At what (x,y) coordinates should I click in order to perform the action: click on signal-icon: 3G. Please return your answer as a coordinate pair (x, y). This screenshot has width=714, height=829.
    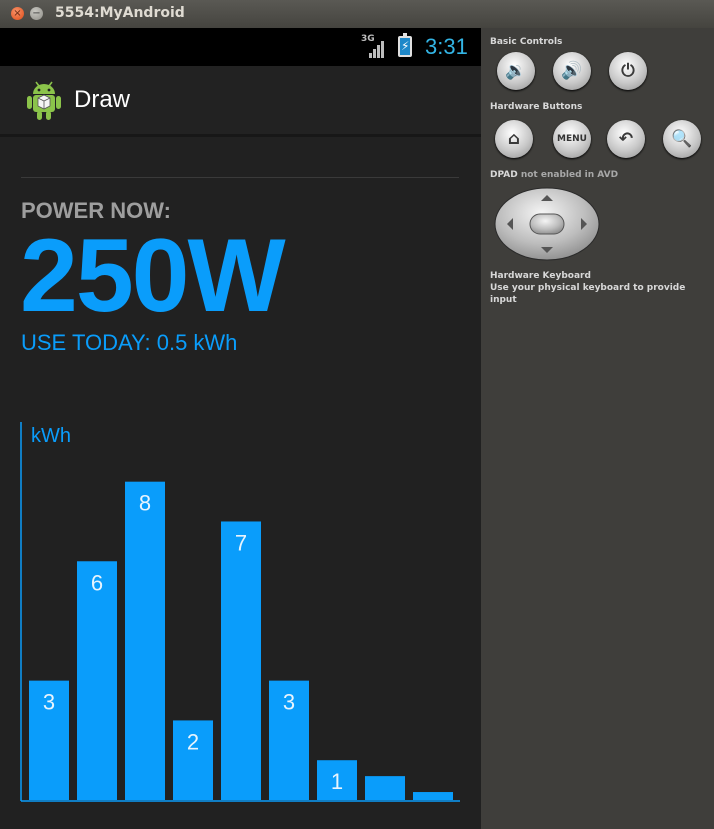
    Looking at the image, I should click on (375, 46).